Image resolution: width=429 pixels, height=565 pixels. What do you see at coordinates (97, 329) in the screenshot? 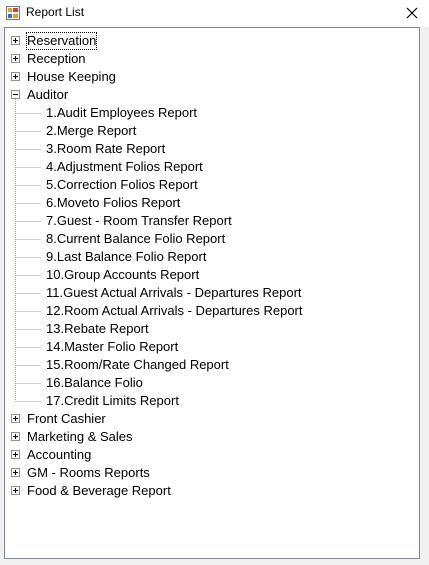
I see `tree-child-report-item: 13.Rebate Report` at bounding box center [97, 329].